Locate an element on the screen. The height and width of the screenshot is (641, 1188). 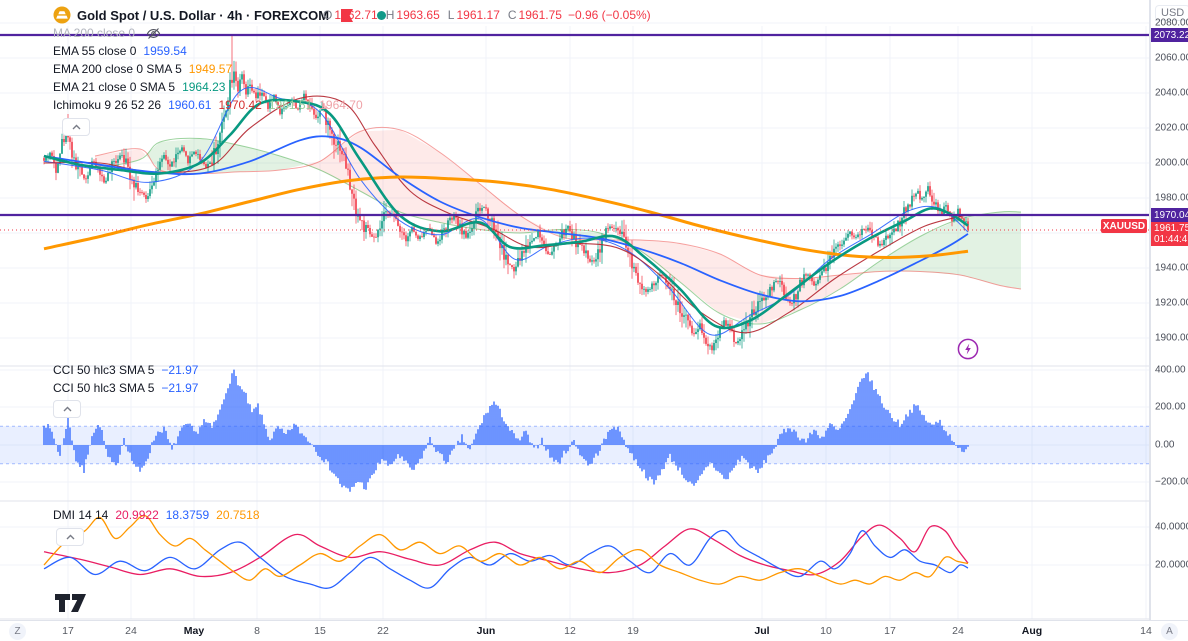
legend-cci-2: CCI 50 hlc3 SMA 5 −21.97 is located at coordinates (125, 388).